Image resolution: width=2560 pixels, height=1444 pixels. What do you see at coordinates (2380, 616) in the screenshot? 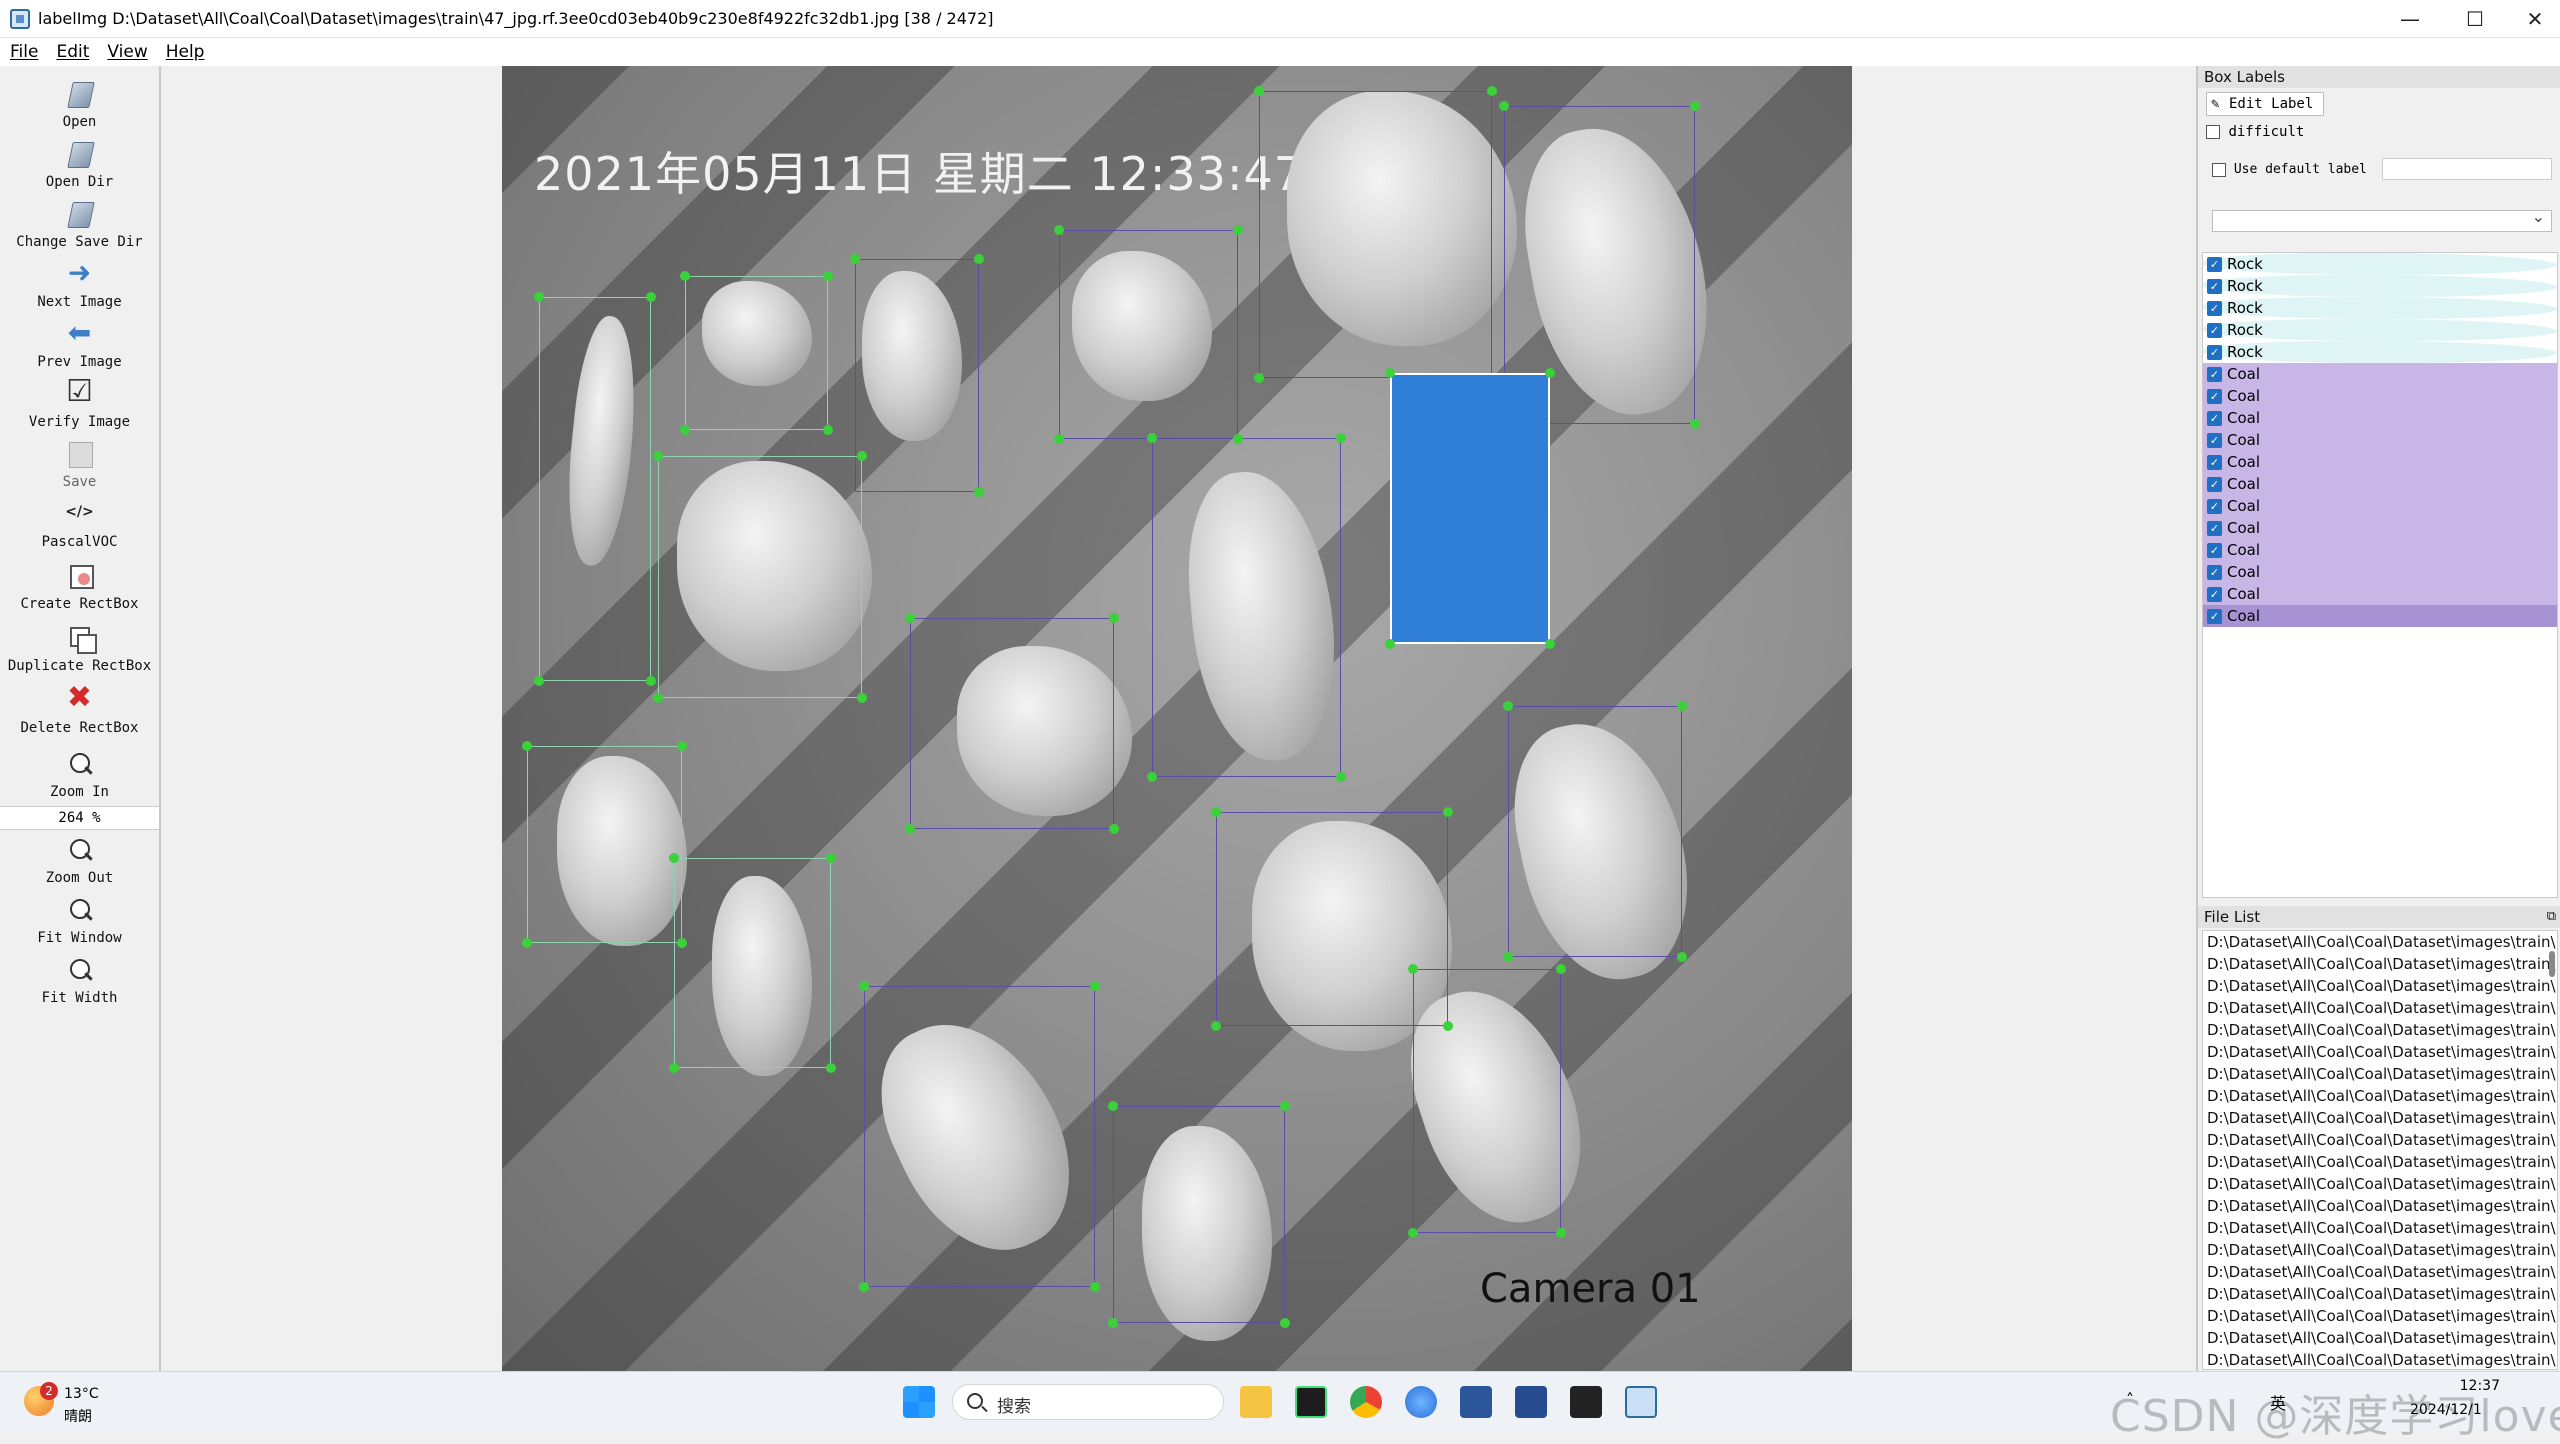
I see `label-list-item-selected: ✓ Coal` at bounding box center [2380, 616].